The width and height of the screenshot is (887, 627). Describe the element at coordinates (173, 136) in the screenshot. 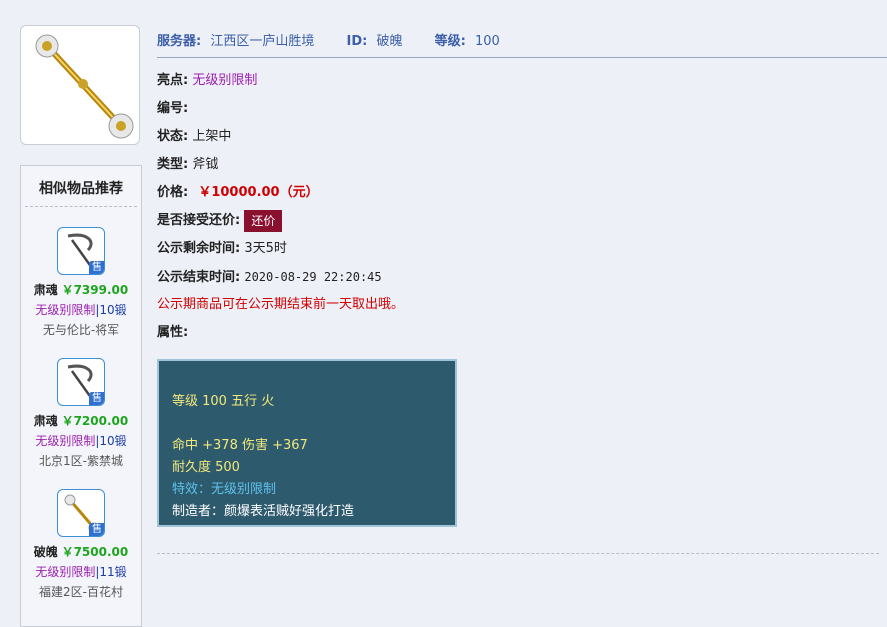

I see `status-label: 状态:` at that location.